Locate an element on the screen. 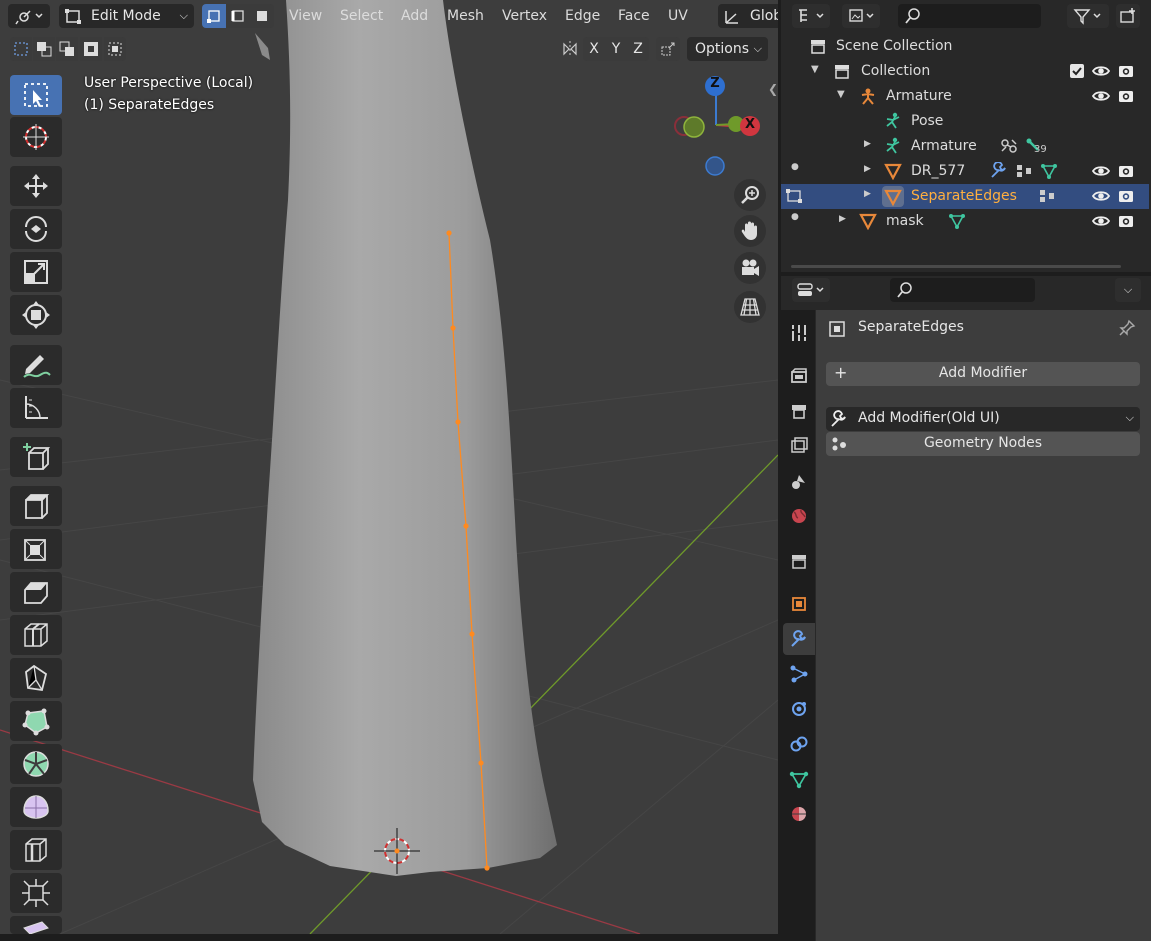 This screenshot has height=941, width=1151. menu-view: View is located at coordinates (305, 16).